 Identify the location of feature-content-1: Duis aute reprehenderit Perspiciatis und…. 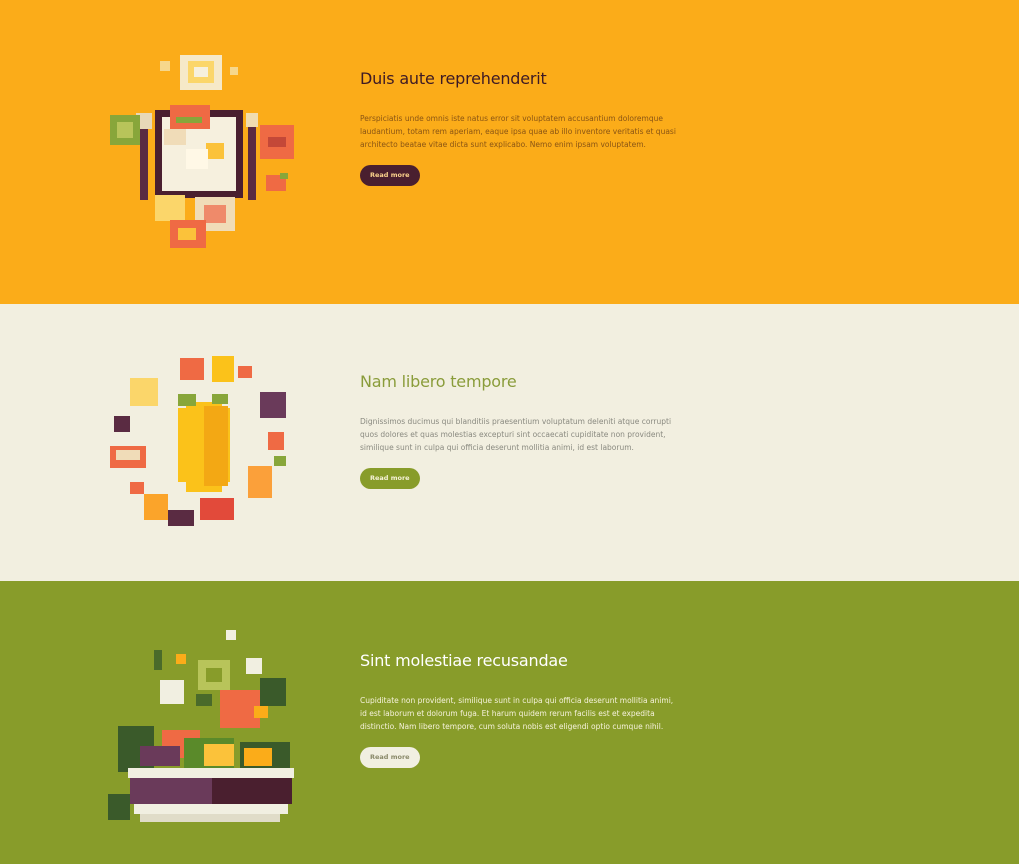
(525, 127).